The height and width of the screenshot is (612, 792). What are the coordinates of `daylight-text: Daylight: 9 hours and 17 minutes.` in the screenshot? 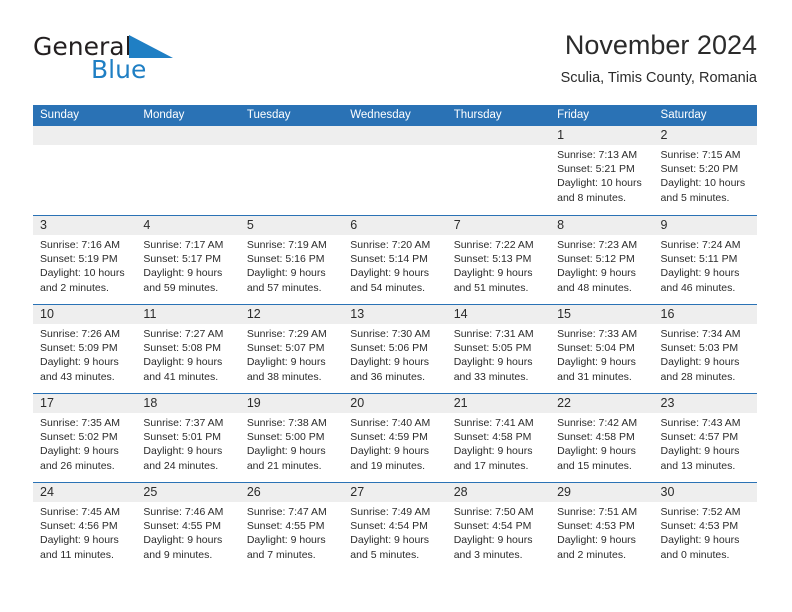 It's located at (493, 458).